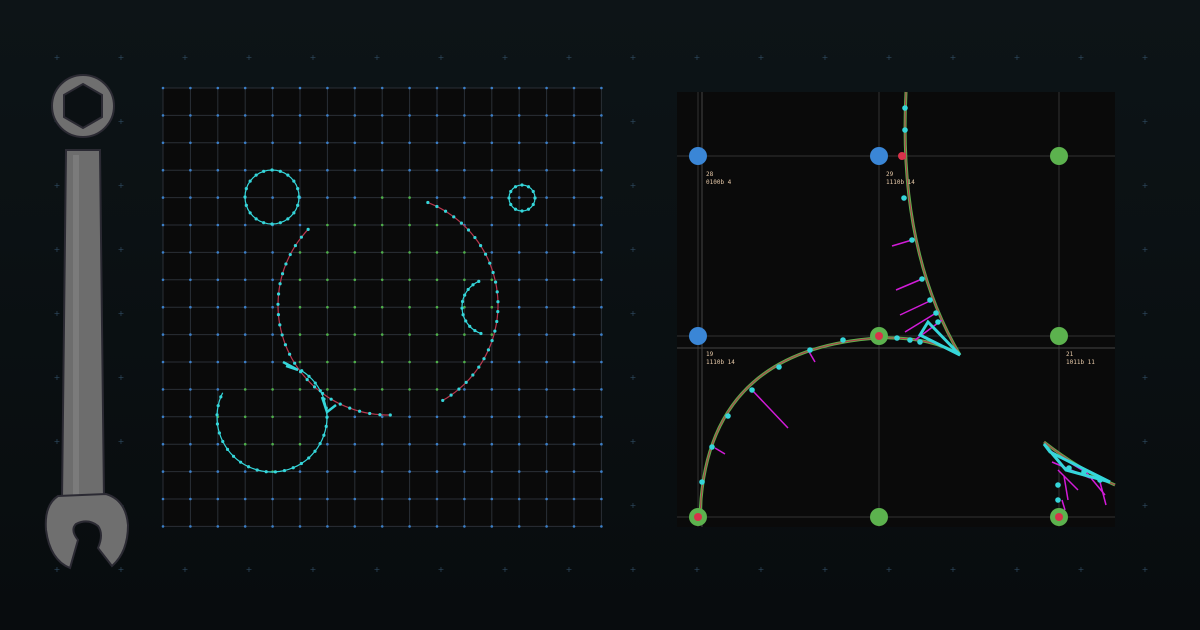 This screenshot has height=630, width=1200. Describe the element at coordinates (1070, 354) in the screenshot. I see `node-label-21-id: 21` at that location.